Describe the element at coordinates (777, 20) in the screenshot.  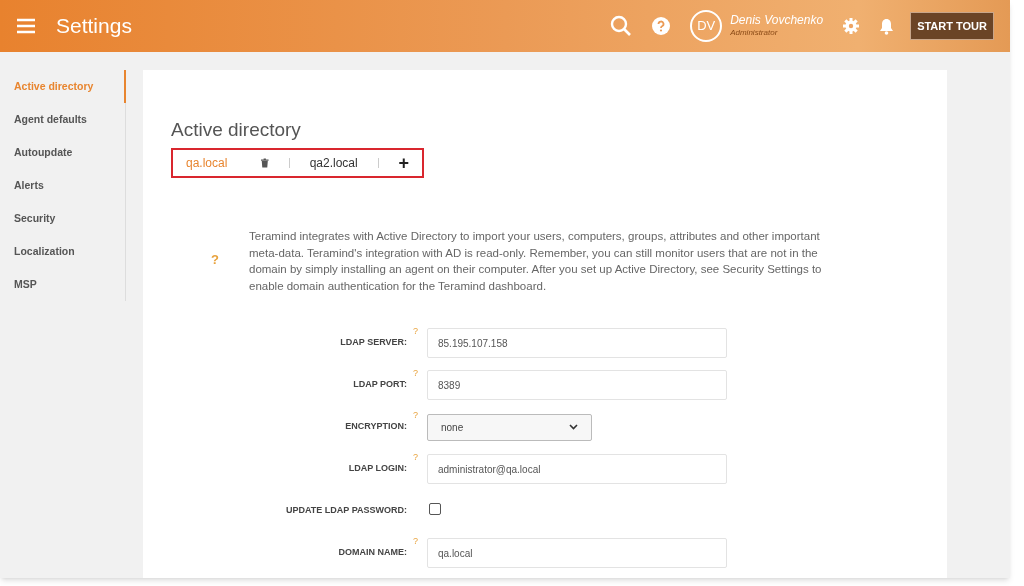
I see `user-name: Denis Vovchenko` at that location.